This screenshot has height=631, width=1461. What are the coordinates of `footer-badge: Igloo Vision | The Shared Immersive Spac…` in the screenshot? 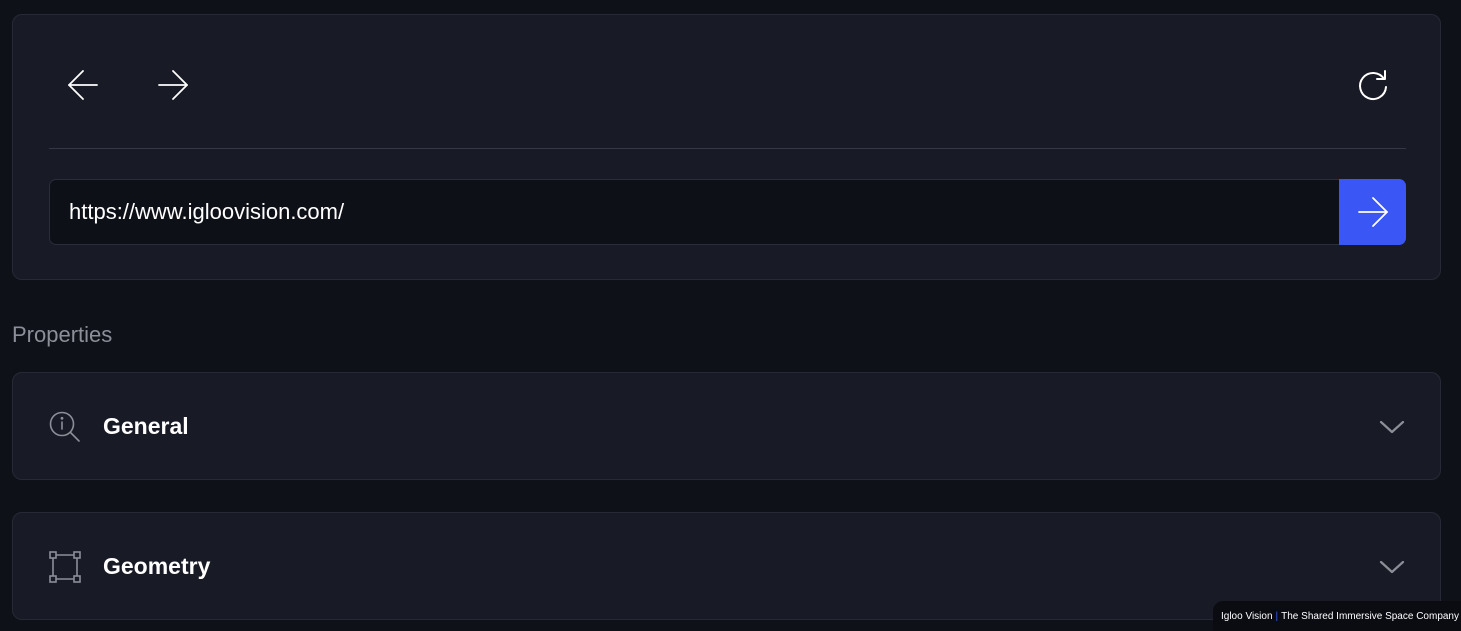 It's located at (1337, 616).